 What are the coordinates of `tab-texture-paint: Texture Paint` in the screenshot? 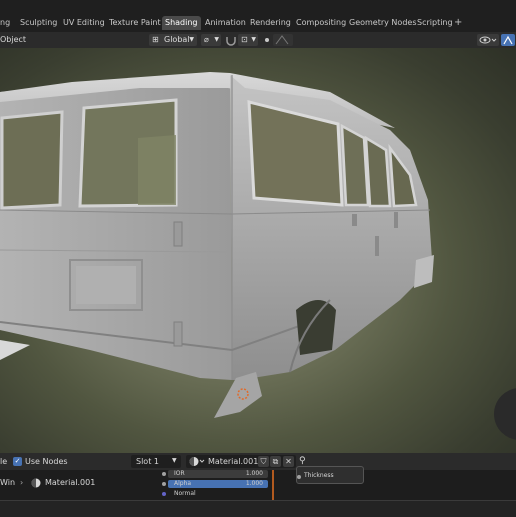 It's located at (135, 23).